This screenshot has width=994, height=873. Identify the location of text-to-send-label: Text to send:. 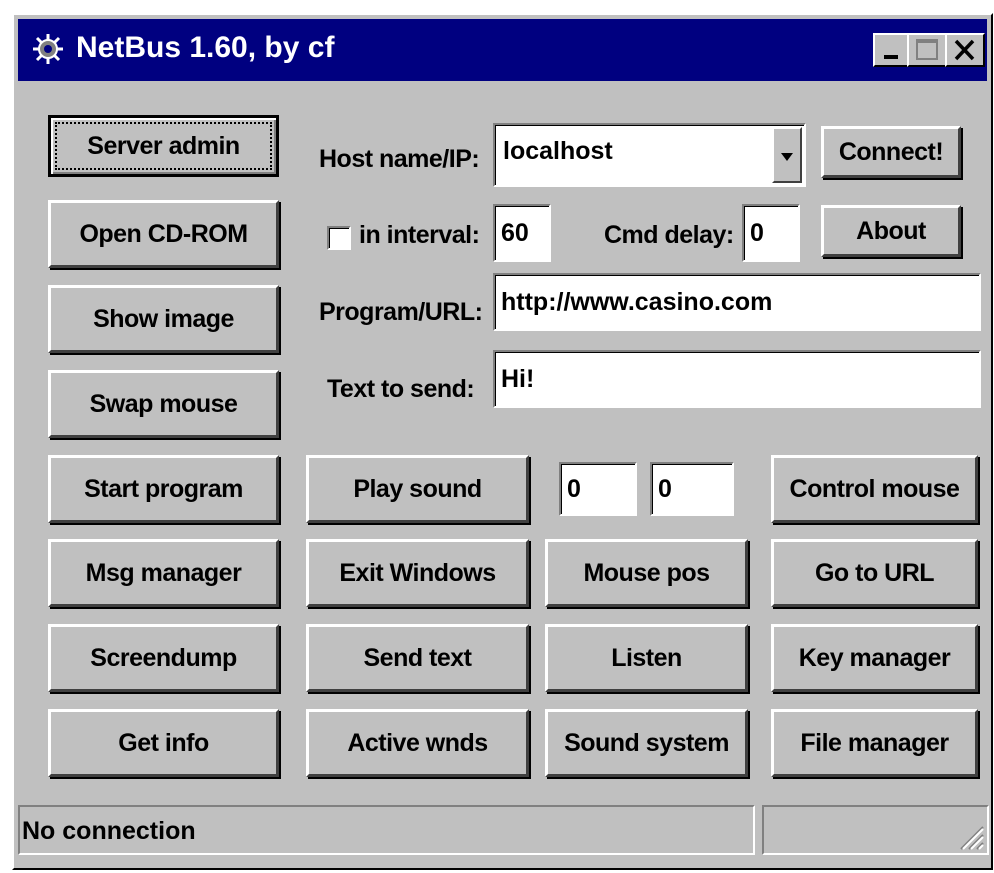
(401, 389).